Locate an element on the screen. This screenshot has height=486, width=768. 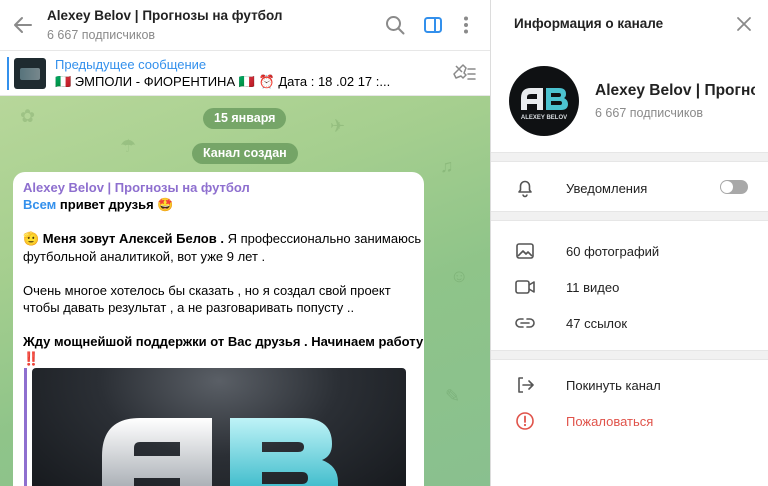
pattern-doodle: ☺ is located at coordinates (459, 276).